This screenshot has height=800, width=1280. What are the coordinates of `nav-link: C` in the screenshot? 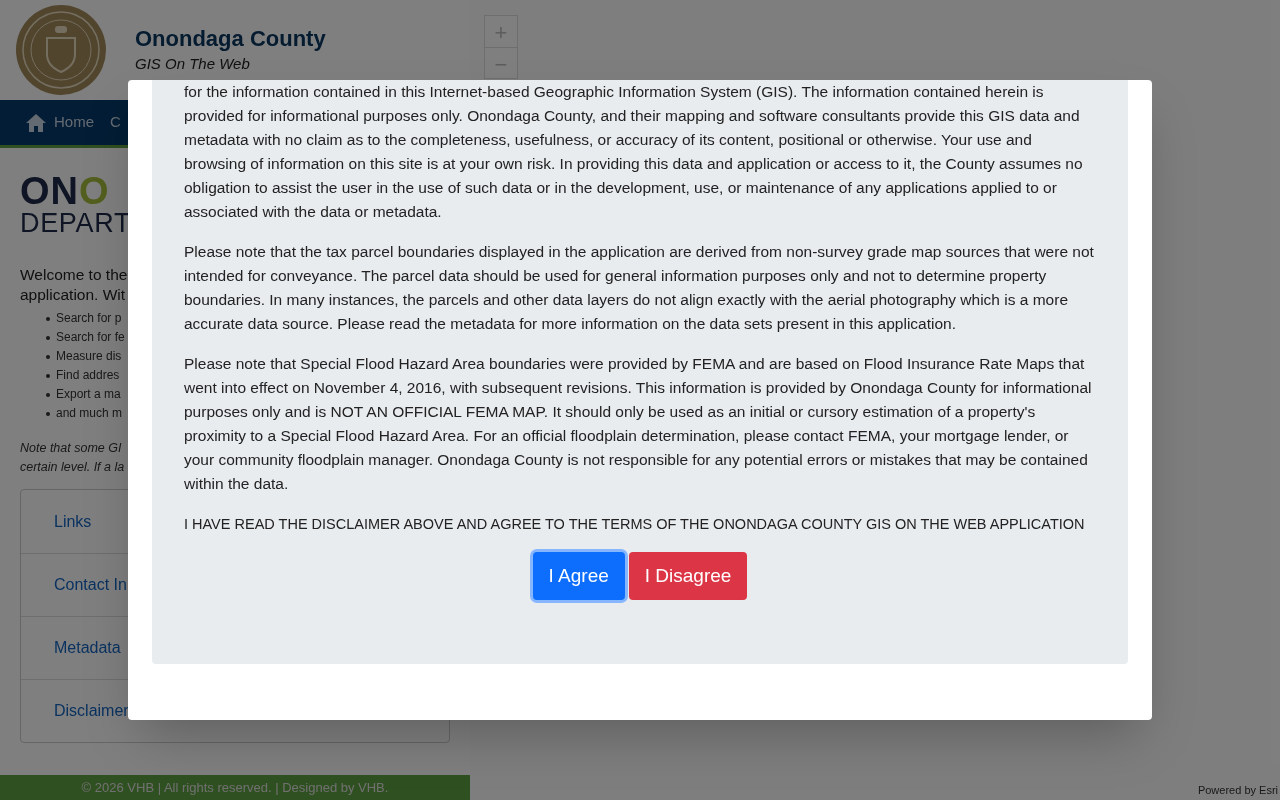 It's located at (115, 122).